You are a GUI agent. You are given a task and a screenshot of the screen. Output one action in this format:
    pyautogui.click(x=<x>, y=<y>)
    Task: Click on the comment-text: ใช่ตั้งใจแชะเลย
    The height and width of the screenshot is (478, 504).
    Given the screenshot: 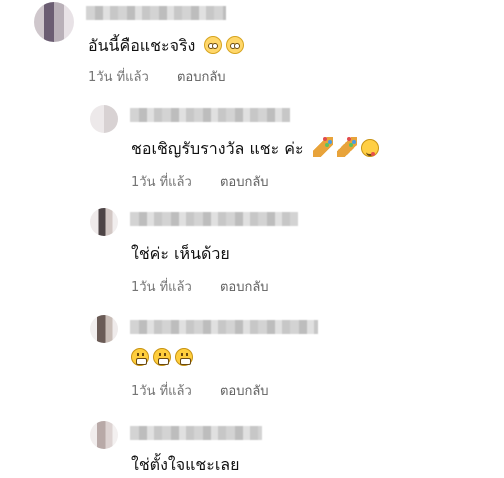 What is the action you would take?
    pyautogui.click(x=185, y=465)
    